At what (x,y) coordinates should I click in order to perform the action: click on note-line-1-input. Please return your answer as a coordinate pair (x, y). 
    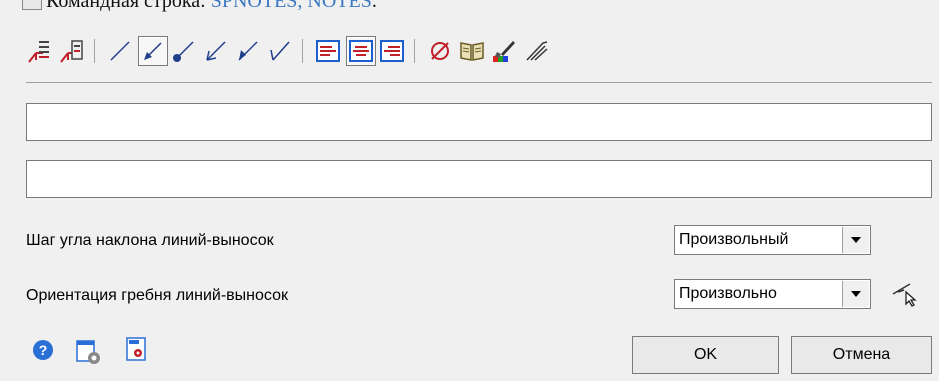
    Looking at the image, I should click on (479, 122).